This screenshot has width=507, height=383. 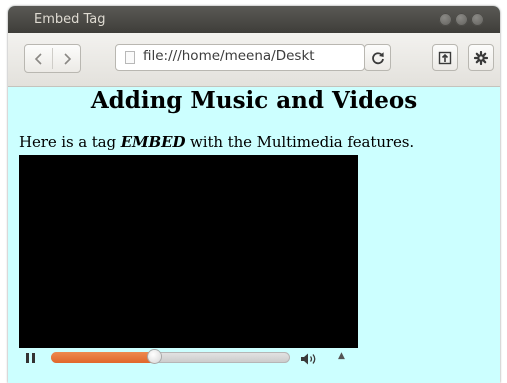 What do you see at coordinates (153, 142) in the screenshot?
I see `embed-tag-emphasis: EMBED` at bounding box center [153, 142].